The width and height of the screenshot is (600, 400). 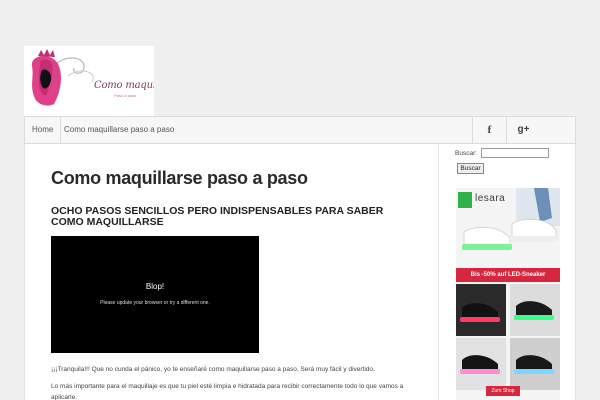 What do you see at coordinates (489, 130) in the screenshot?
I see `facebook-icon: f` at bounding box center [489, 130].